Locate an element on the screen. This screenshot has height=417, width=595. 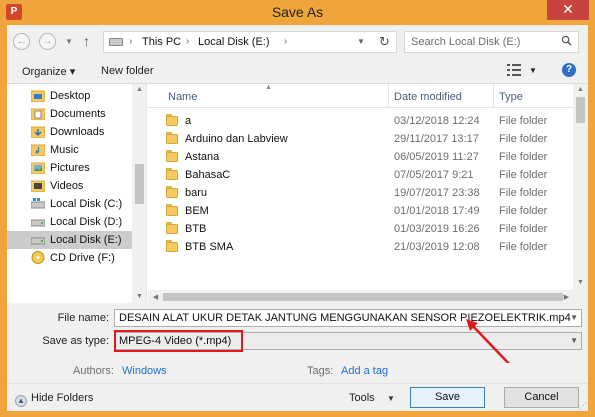
file-date: 01/03/2019 16:26 is located at coordinates (437, 229).